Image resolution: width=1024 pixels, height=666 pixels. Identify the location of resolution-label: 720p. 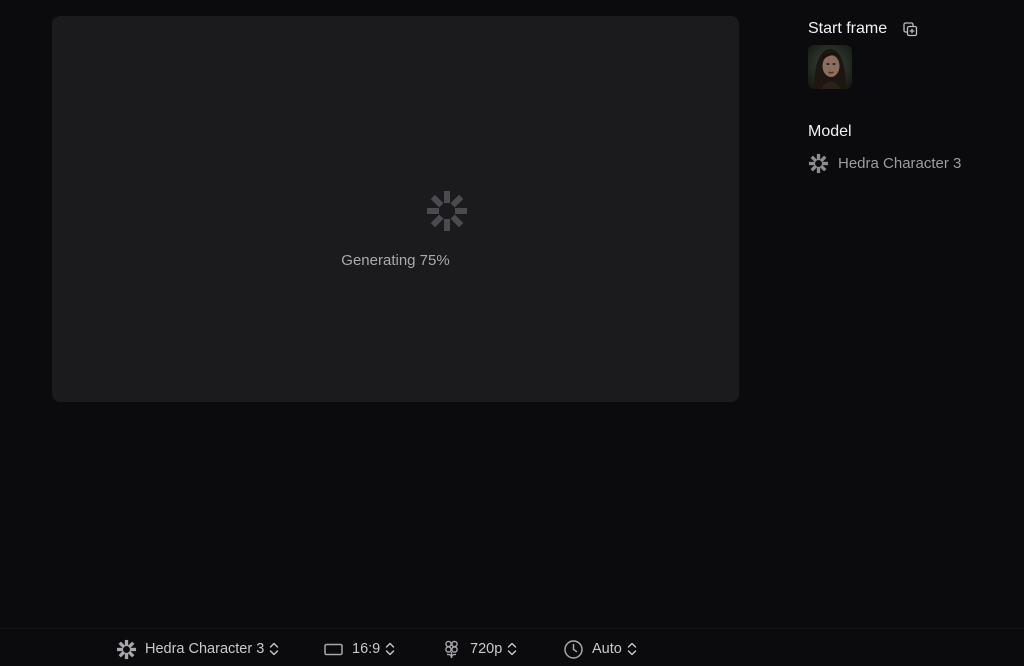
(486, 649).